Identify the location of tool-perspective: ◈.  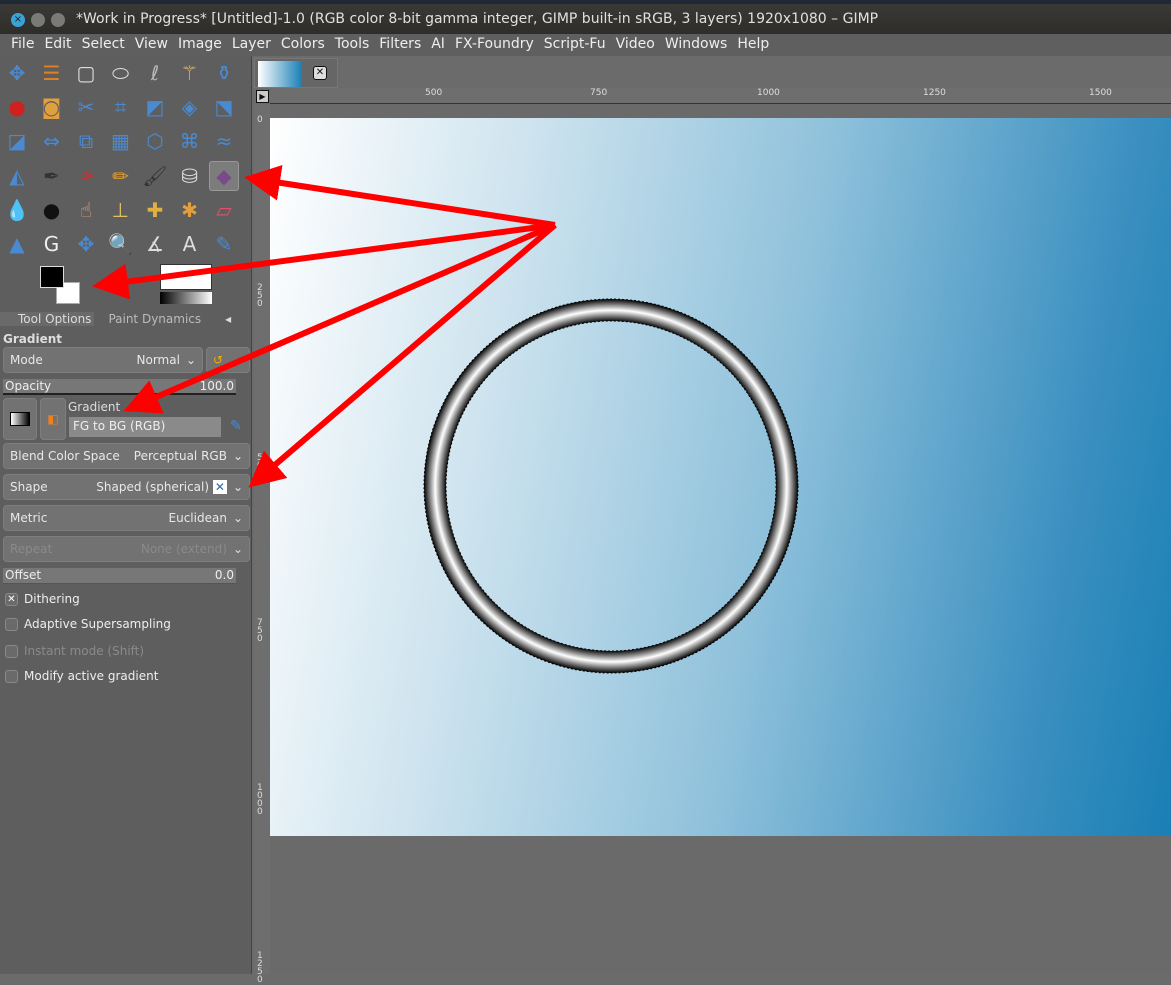
(190, 107).